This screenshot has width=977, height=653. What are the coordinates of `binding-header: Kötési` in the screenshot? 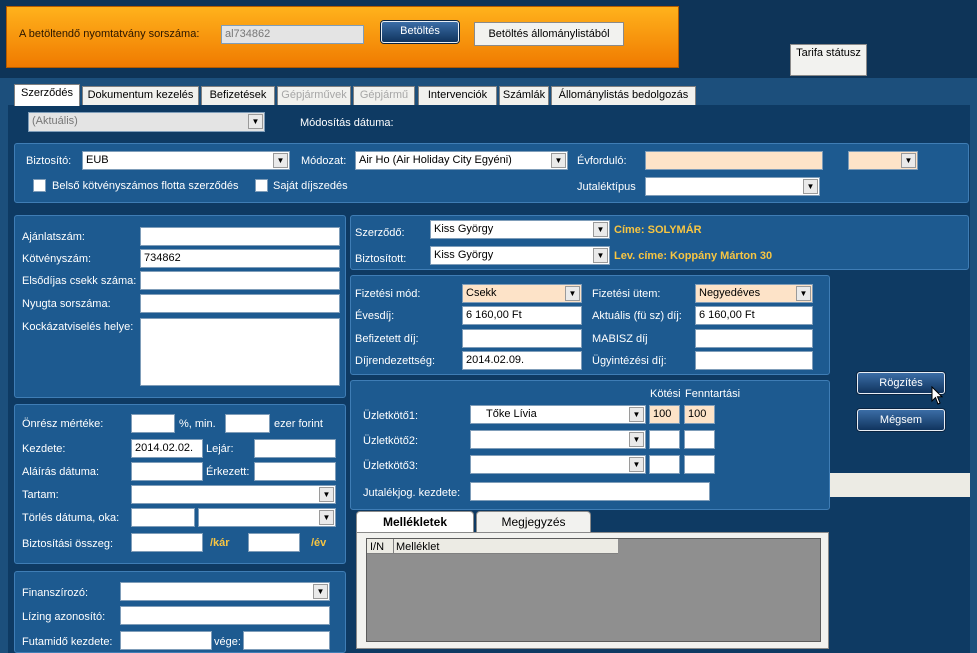 It's located at (665, 394).